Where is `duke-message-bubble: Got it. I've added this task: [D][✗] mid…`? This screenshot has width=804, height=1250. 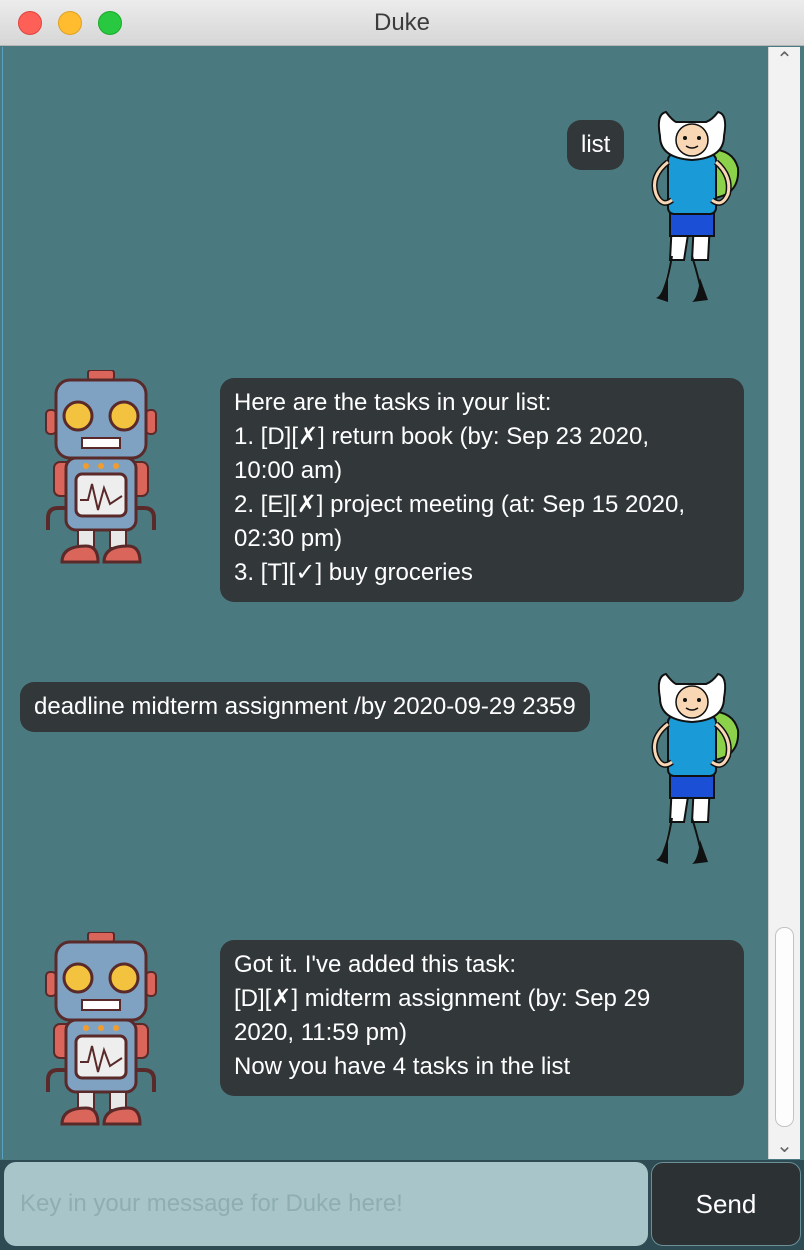
duke-message-bubble: Got it. I've added this task: [D][✗] mid… is located at coordinates (482, 1018).